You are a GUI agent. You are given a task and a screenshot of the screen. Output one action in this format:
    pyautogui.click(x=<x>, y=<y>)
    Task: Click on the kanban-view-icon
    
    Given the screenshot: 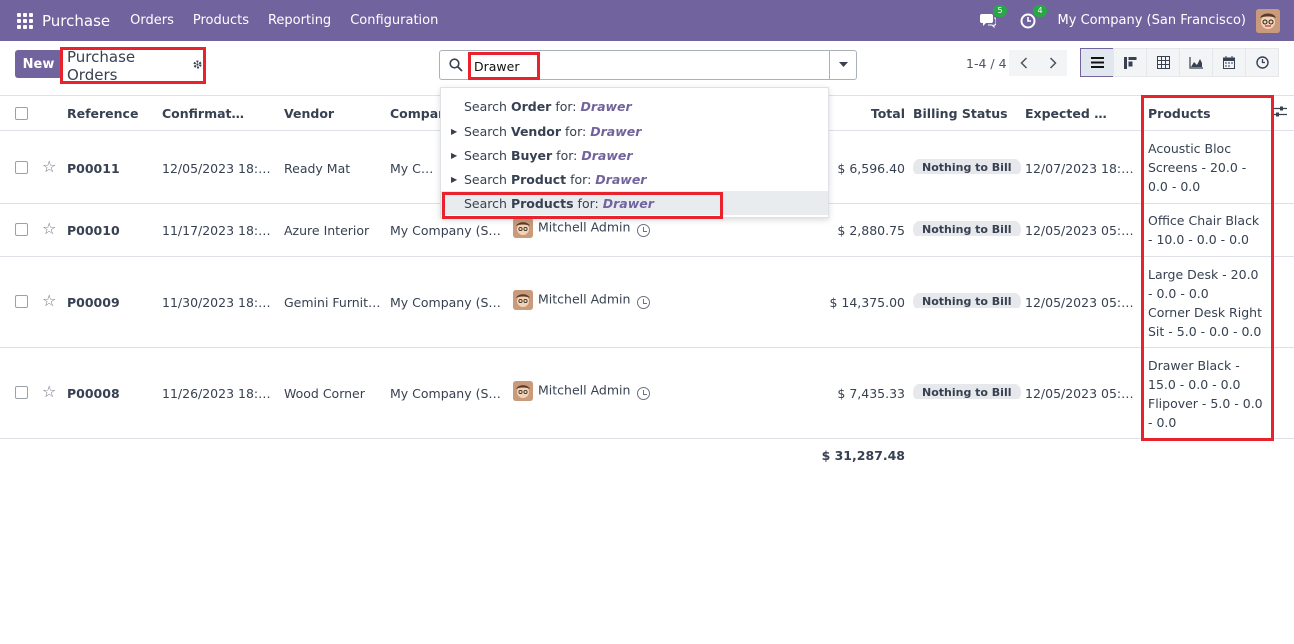 What is the action you would take?
    pyautogui.click(x=1130, y=62)
    